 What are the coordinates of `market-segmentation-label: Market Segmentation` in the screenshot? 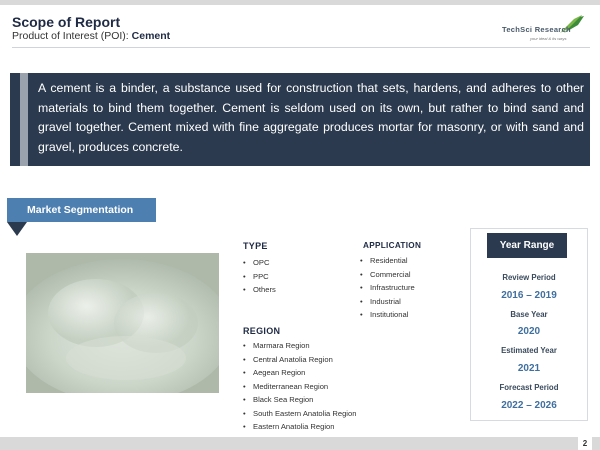 It's located at (81, 210).